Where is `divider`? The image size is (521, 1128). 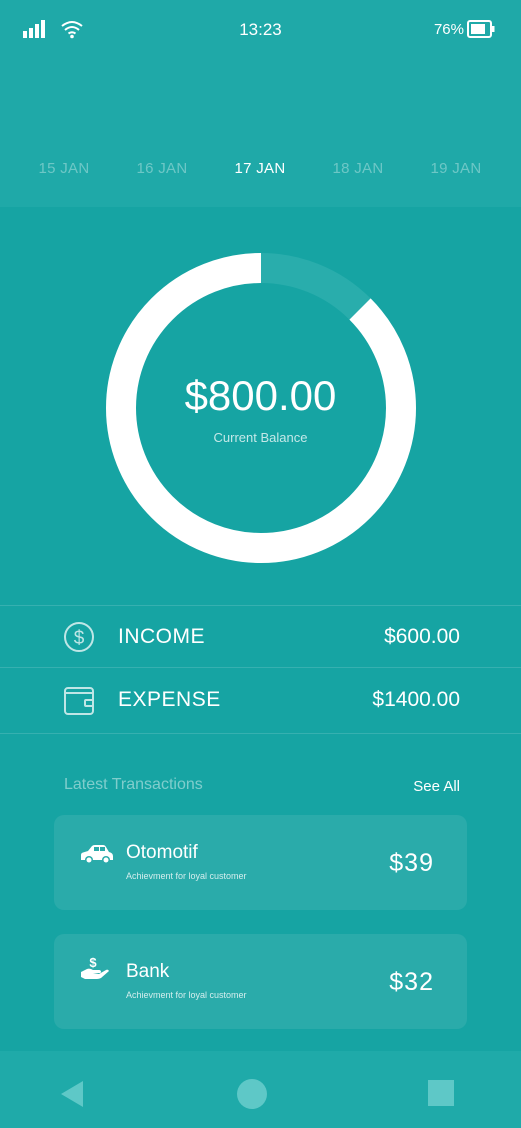 divider is located at coordinates (260, 733).